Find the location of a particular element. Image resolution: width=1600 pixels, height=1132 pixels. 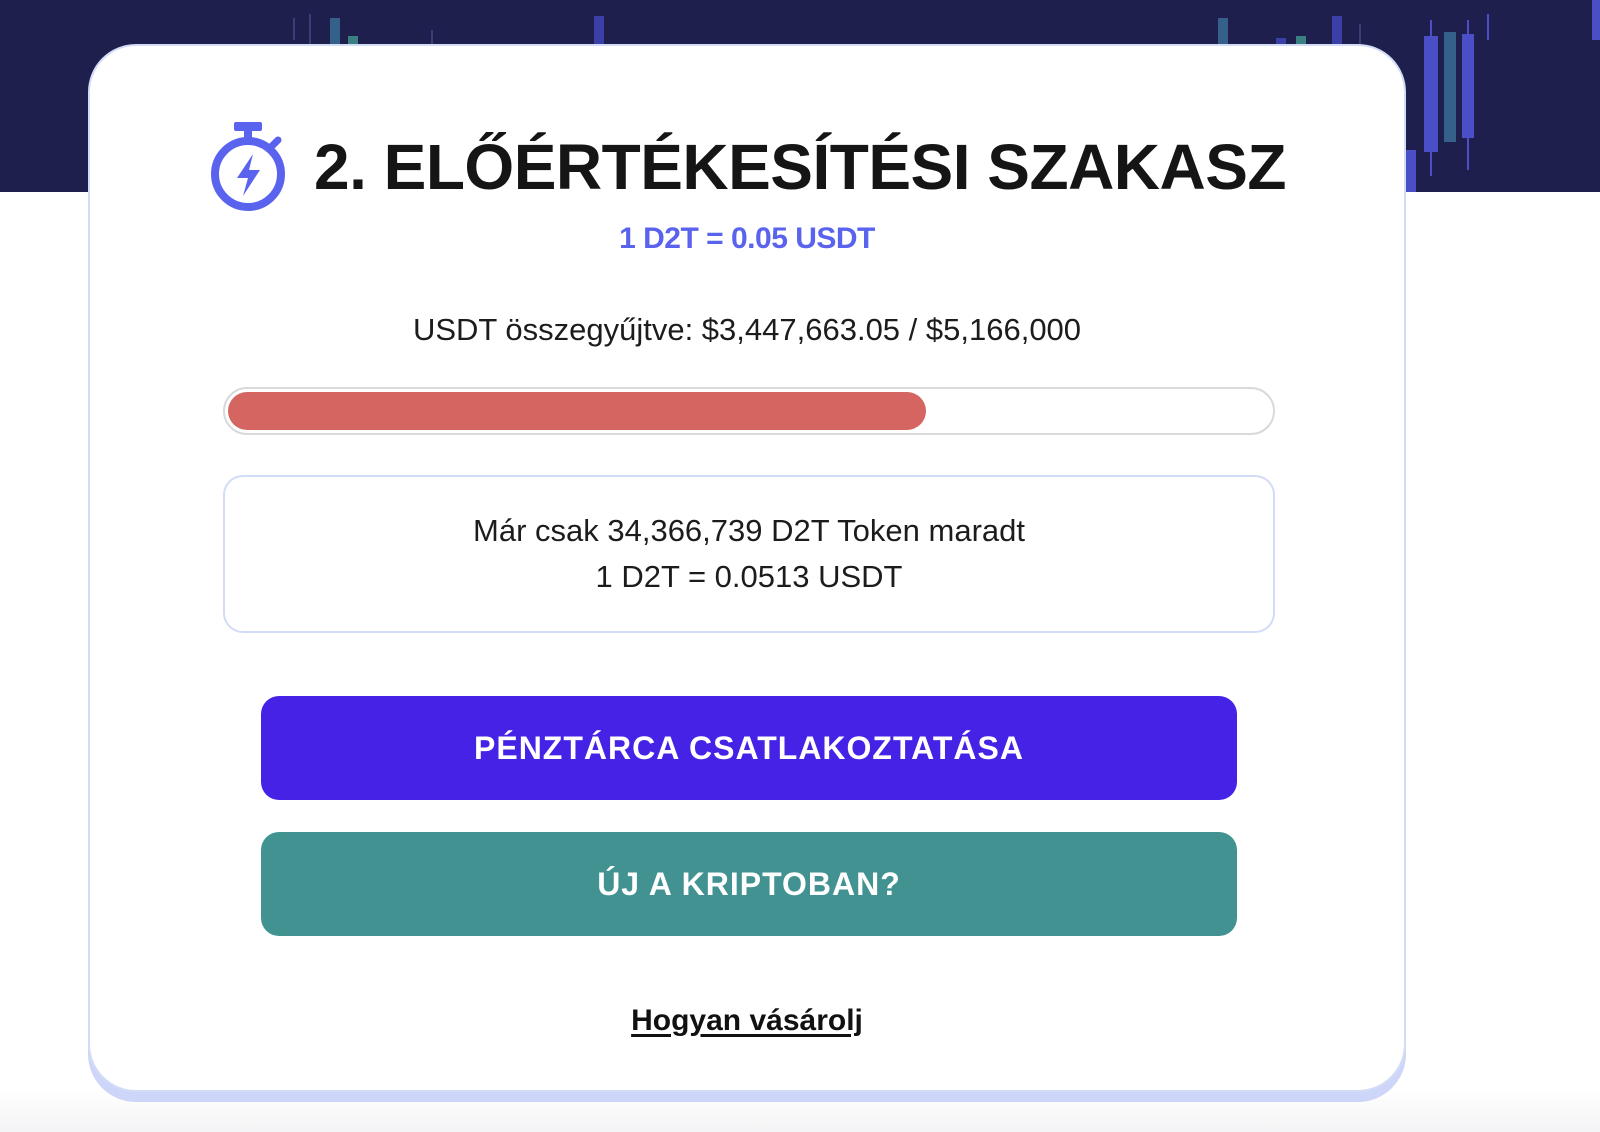

remaining-tokens-text: Már csak 34,366,739 D2T Token maradt is located at coordinates (749, 530).